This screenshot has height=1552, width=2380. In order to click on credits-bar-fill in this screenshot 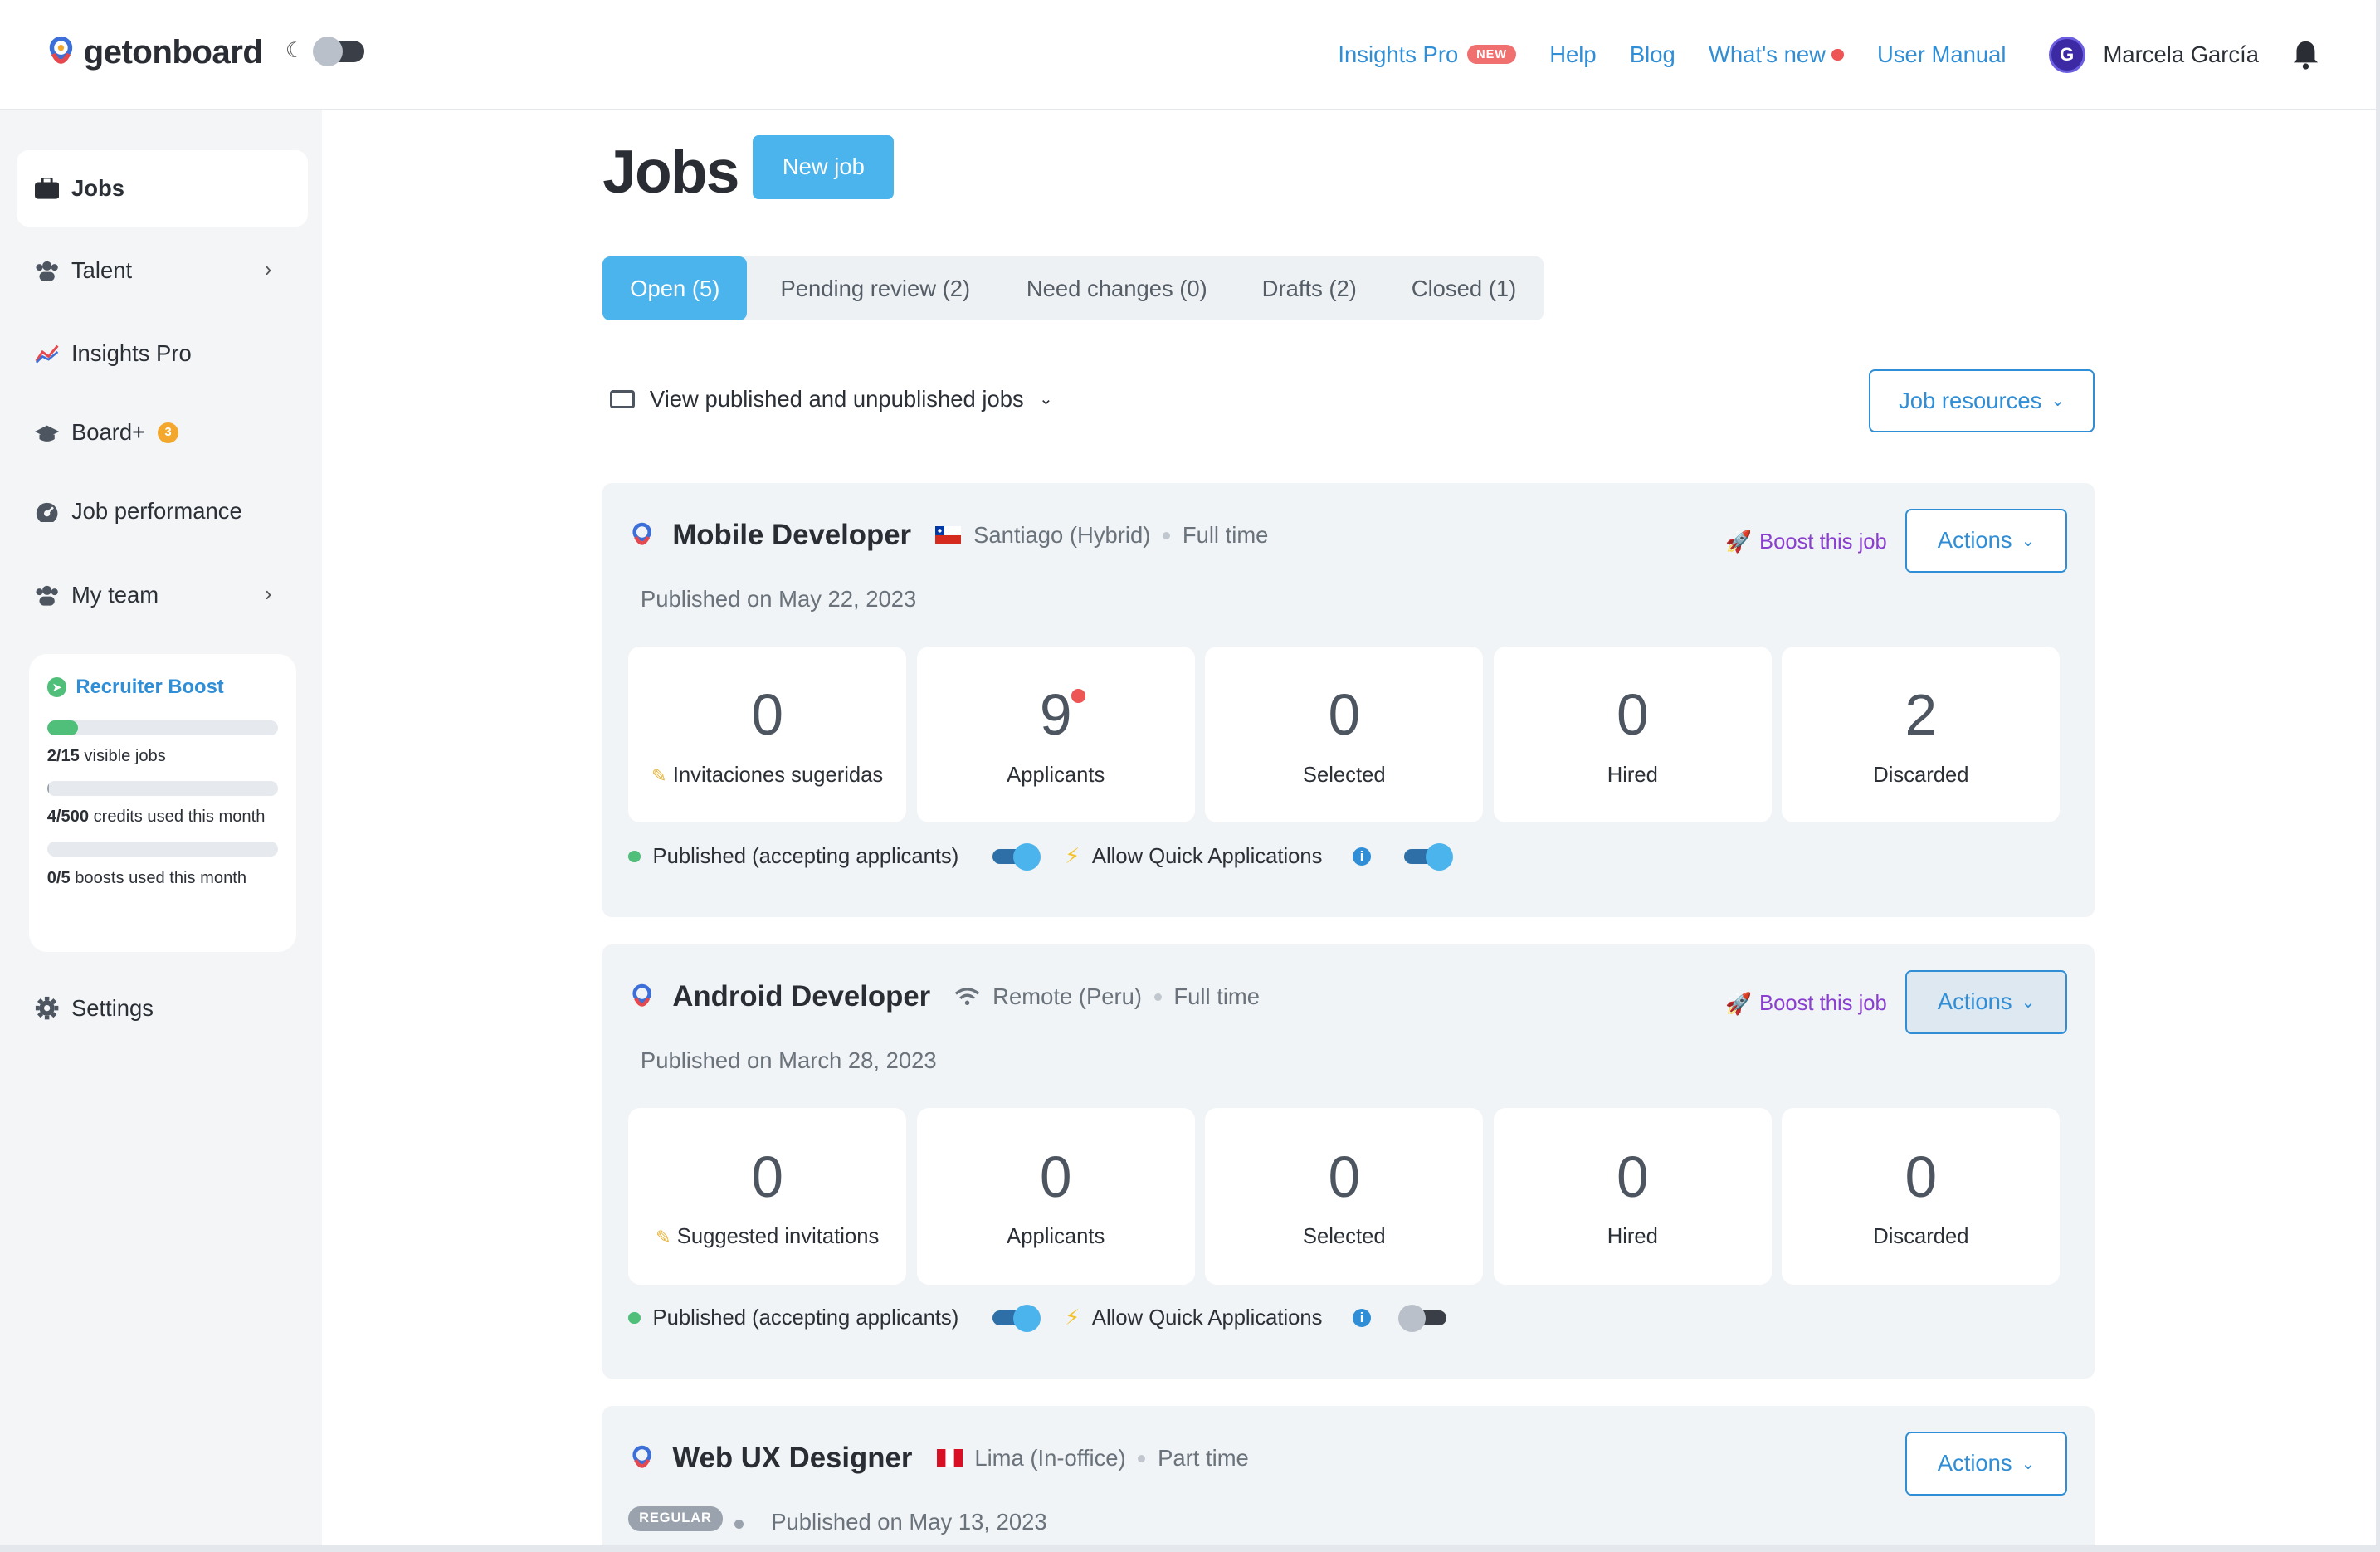, I will do `click(47, 788)`.